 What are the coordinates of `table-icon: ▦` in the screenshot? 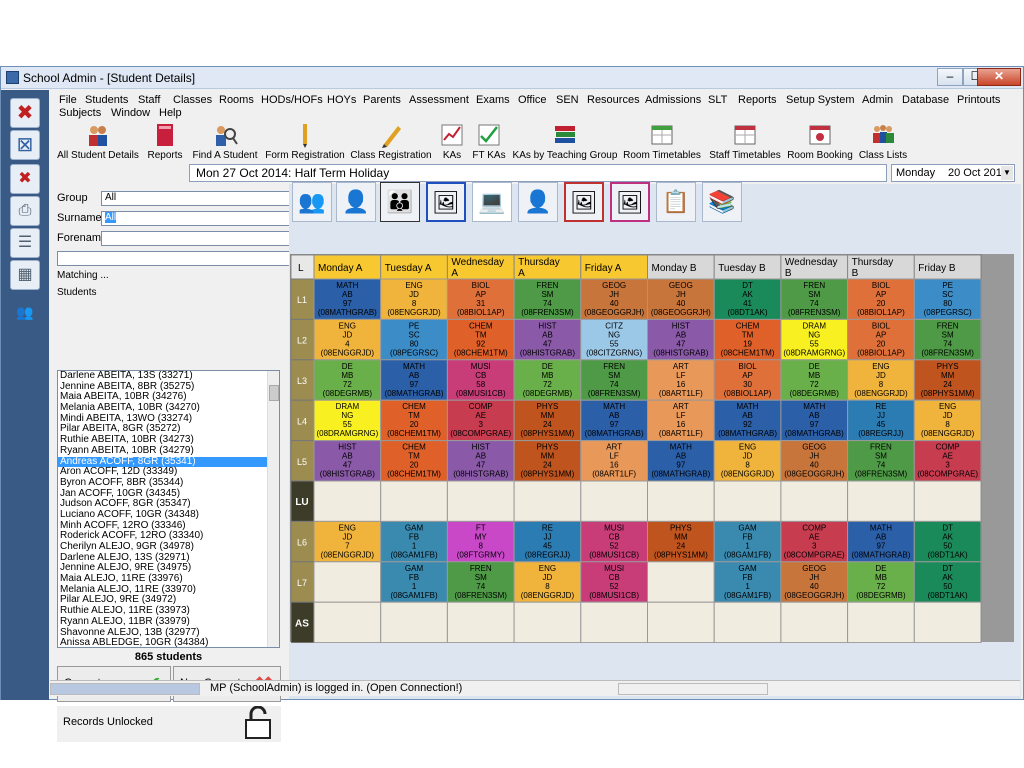 It's located at (25, 275).